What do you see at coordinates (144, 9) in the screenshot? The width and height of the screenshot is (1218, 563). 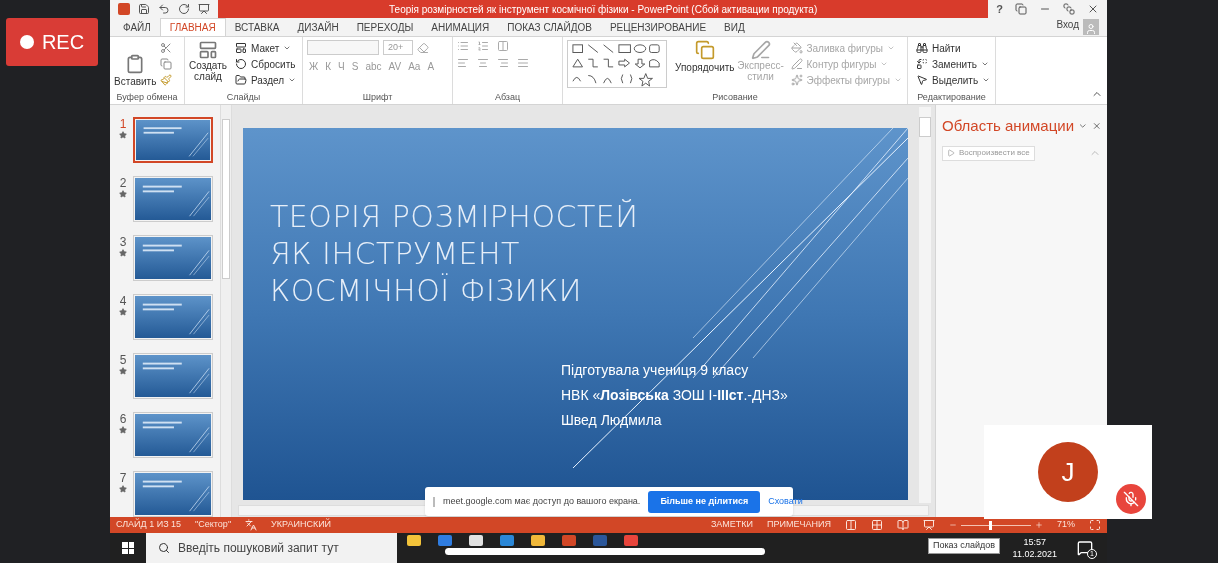 I see `save-icon` at bounding box center [144, 9].